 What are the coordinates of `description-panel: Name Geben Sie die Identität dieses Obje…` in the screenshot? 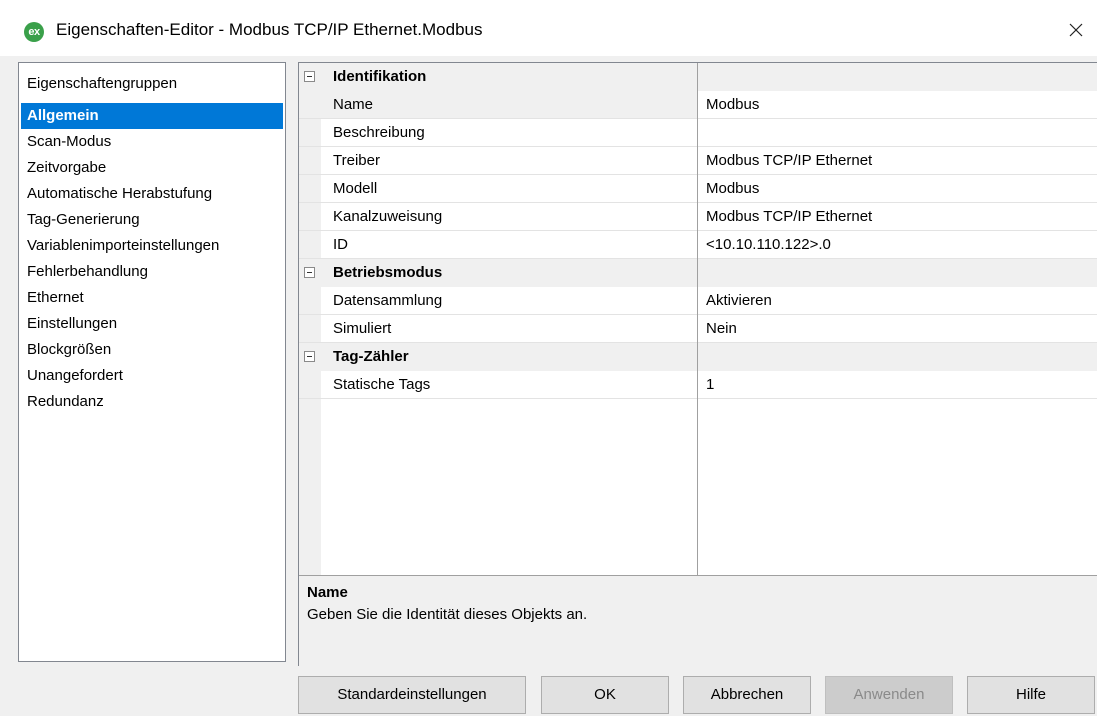 It's located at (698, 621).